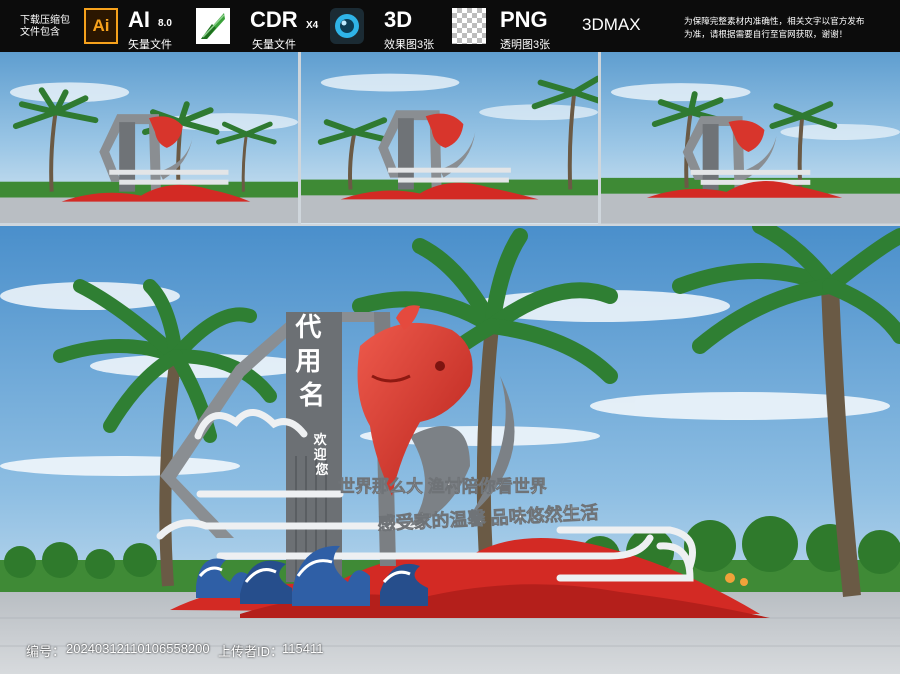  Describe the element at coordinates (312, 25) in the screenshot. I see `cdr-version: X4` at that location.